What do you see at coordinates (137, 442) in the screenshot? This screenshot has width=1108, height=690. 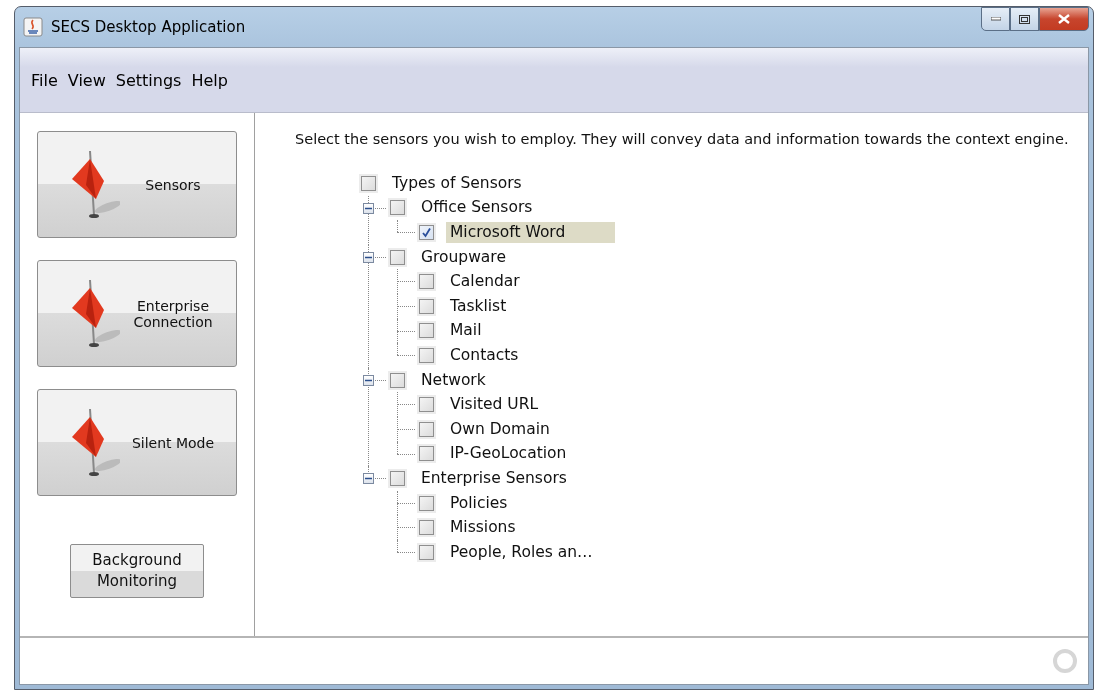 I see `sidebar-button: Silent Mode` at bounding box center [137, 442].